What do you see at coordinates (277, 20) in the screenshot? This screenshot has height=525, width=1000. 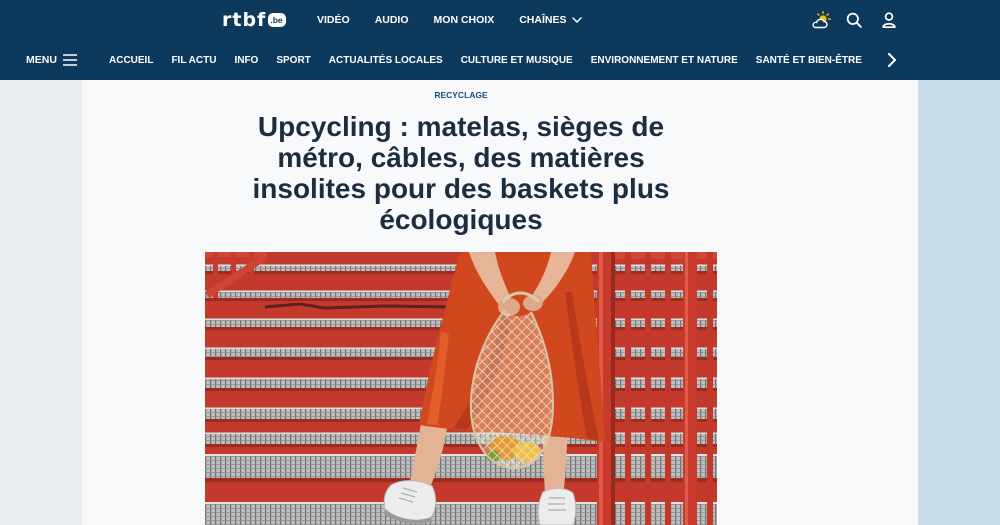 I see `logo-domain-badge: .be` at bounding box center [277, 20].